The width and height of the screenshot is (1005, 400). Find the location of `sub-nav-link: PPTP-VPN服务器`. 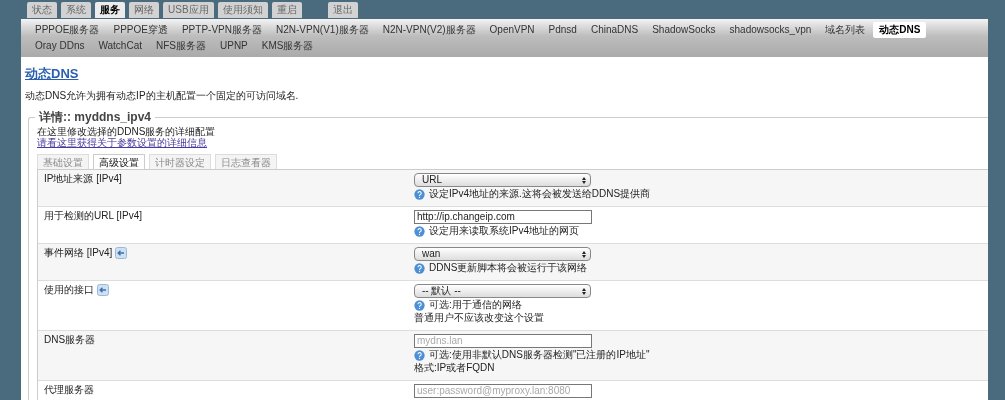

sub-nav-link: PPTP-VPN服务器 is located at coordinates (221, 30).